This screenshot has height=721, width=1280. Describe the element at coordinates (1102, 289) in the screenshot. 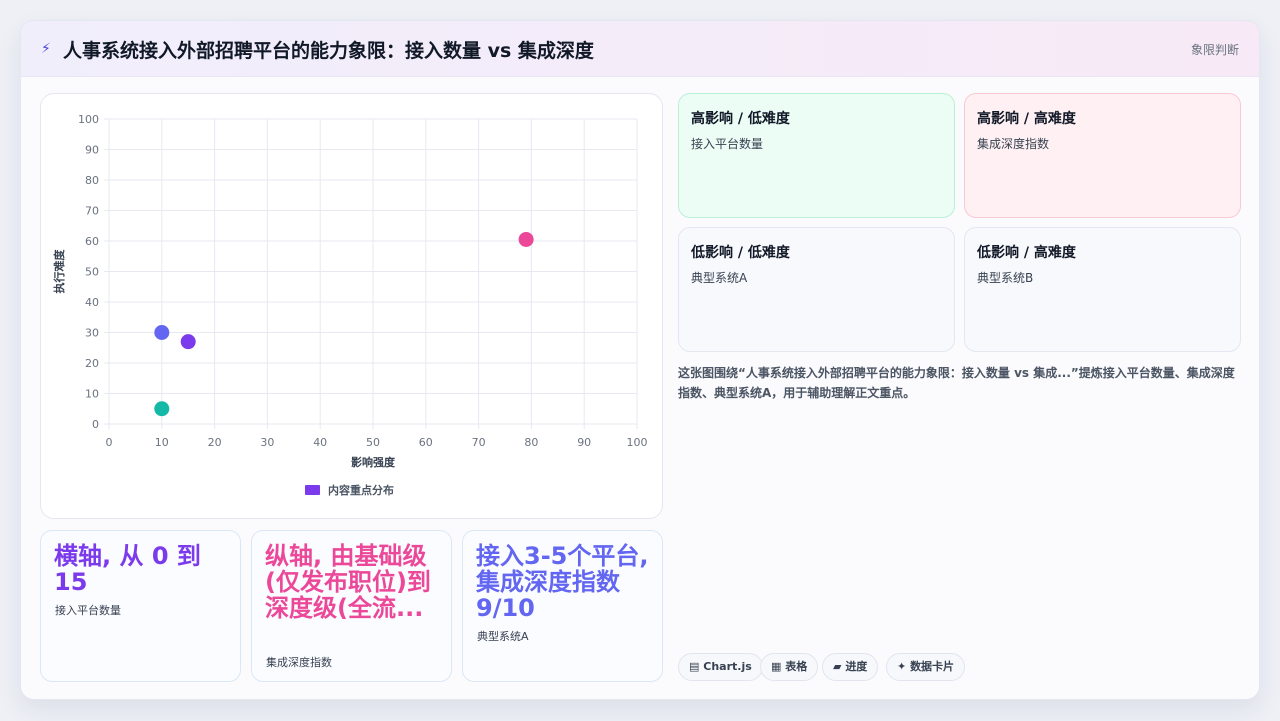

I see `quadrant-low-impact-high-difficulty: 低影响 / 高难度 典型系统B` at that location.